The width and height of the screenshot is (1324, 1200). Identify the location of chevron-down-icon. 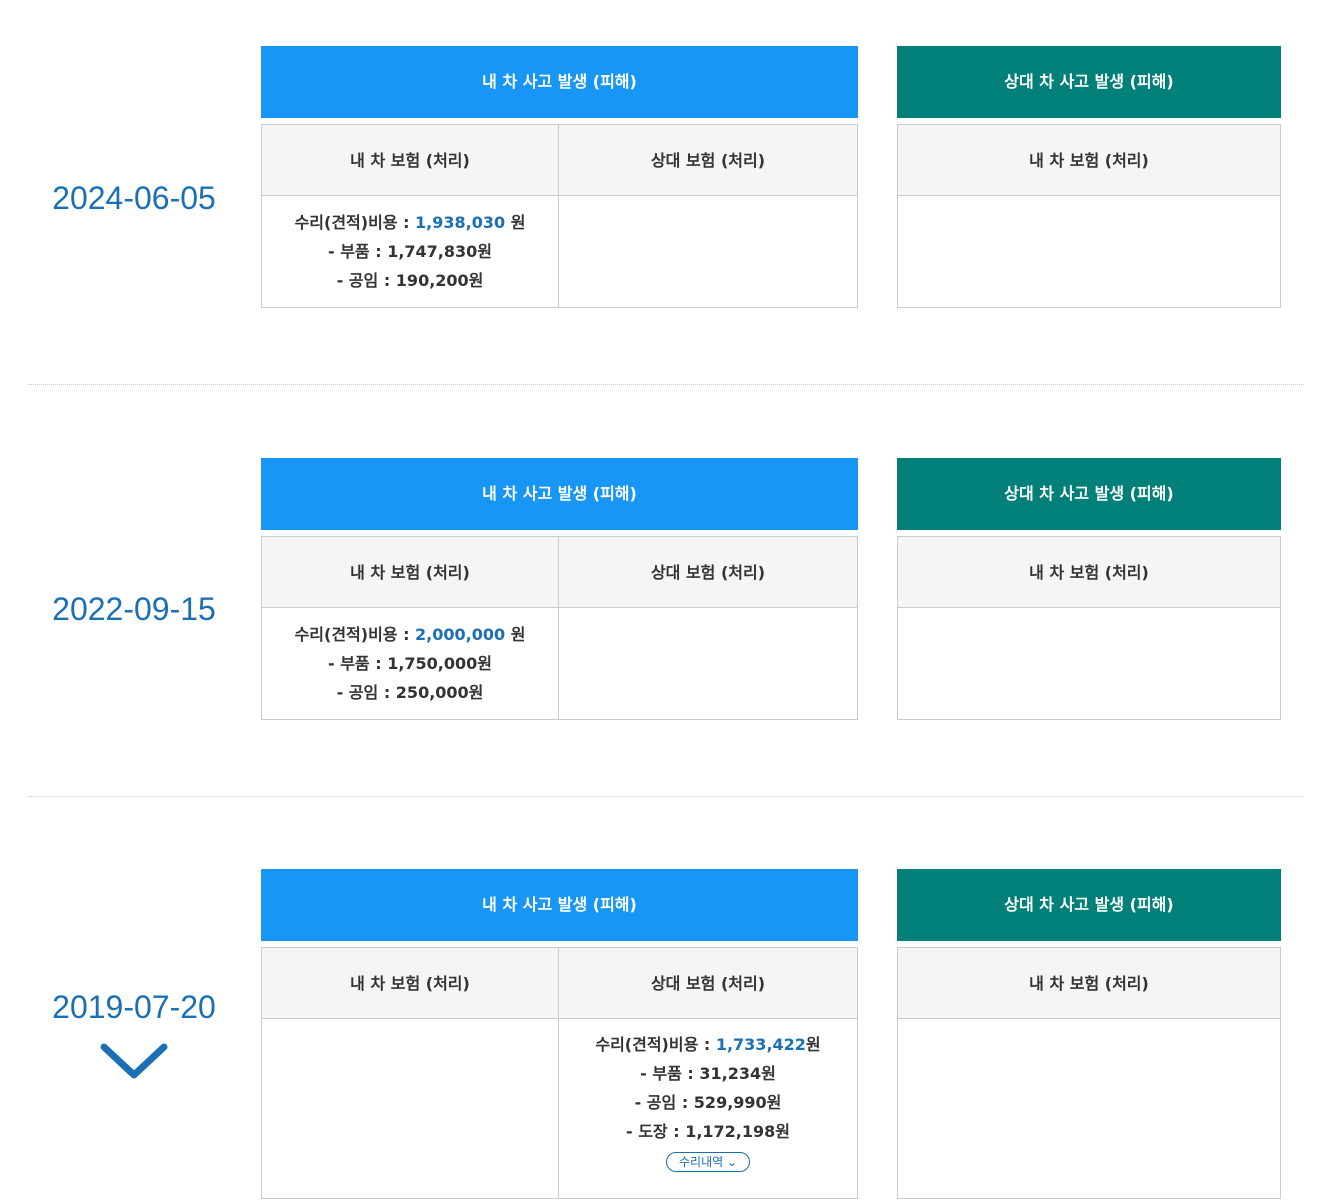
(134, 1061).